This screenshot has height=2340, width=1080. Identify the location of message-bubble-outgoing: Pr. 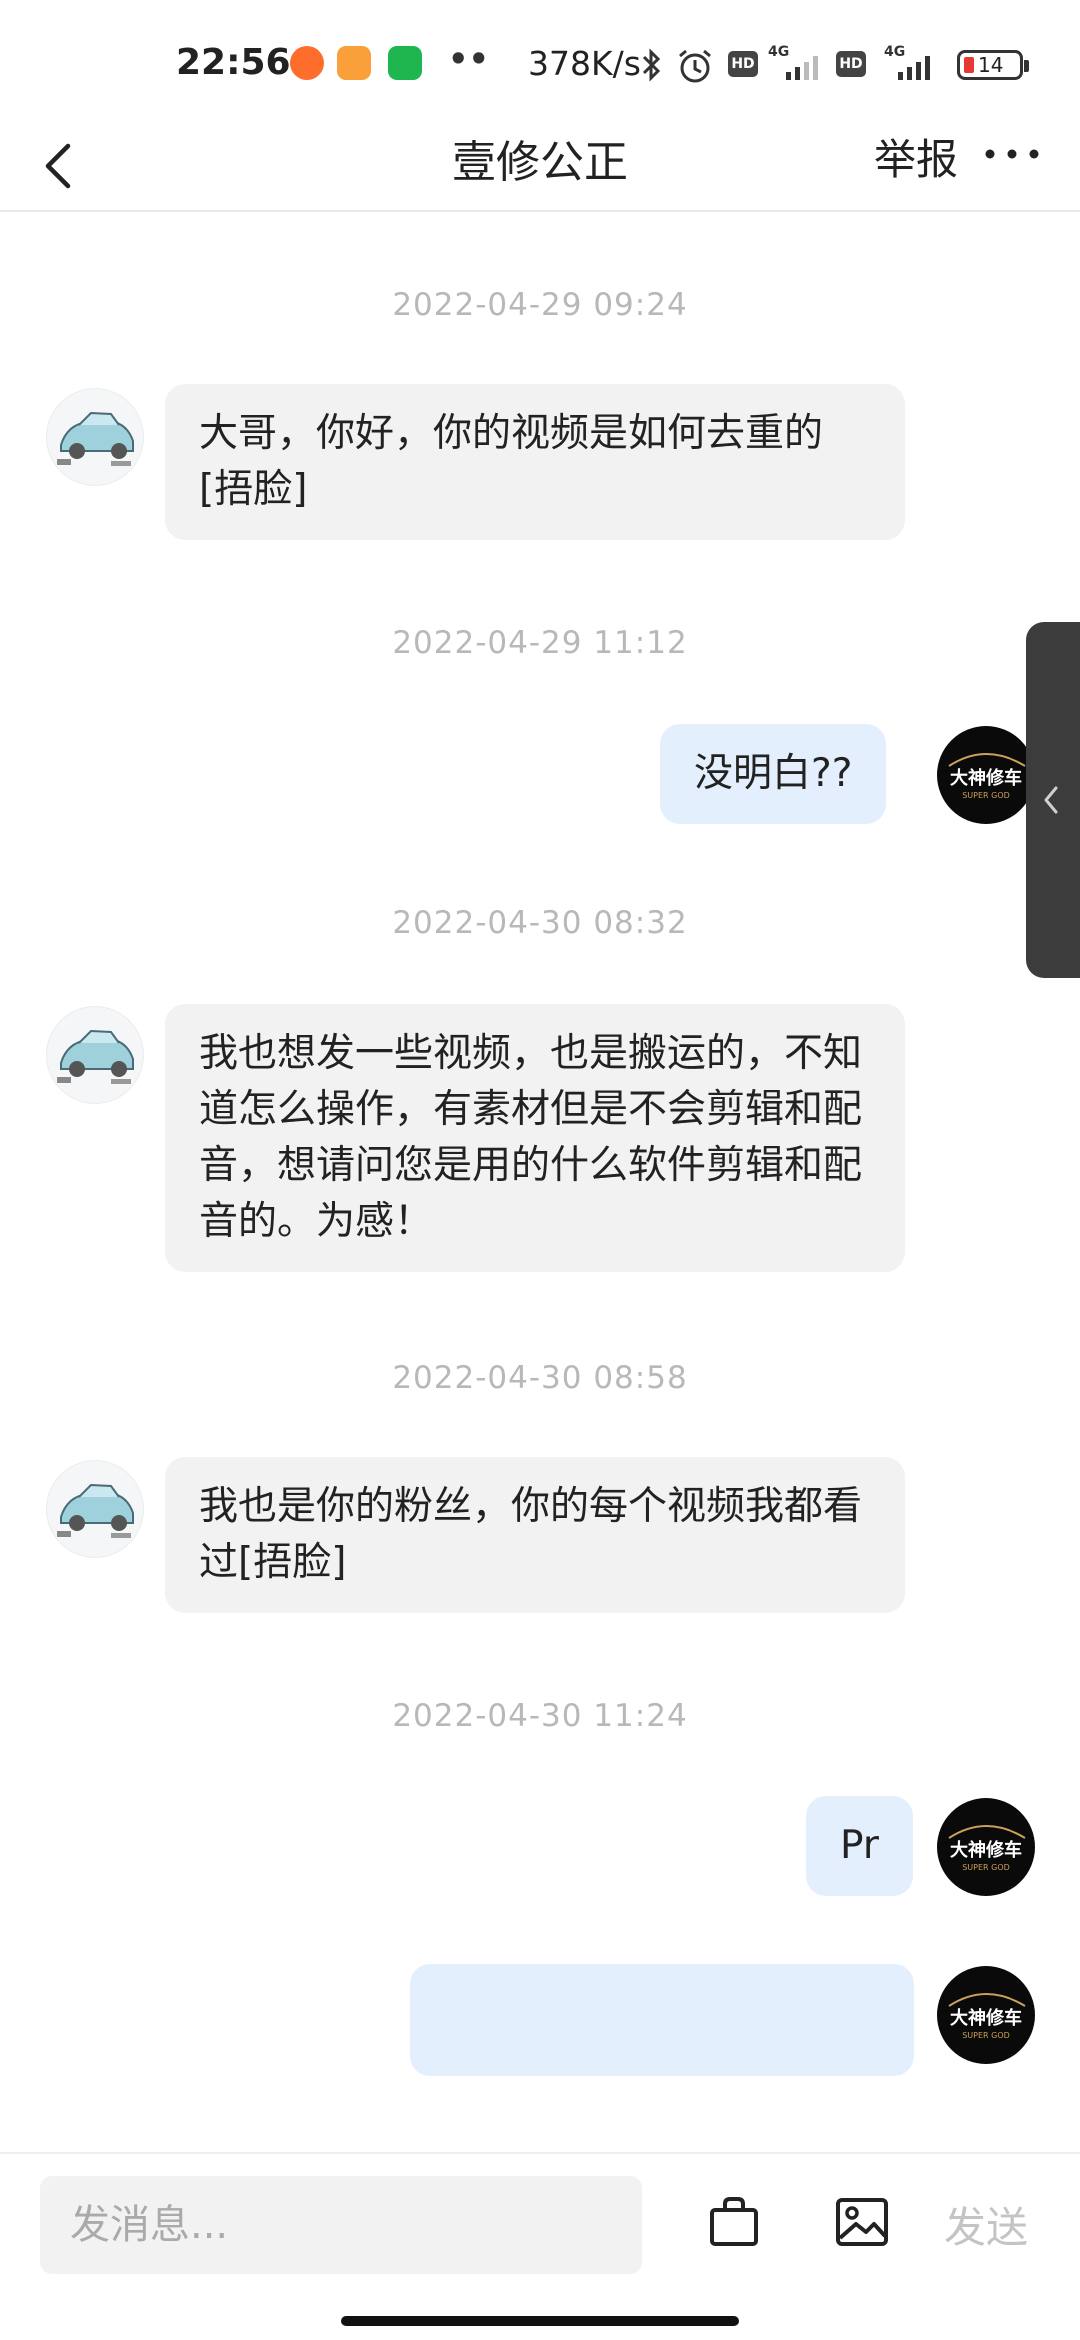
(859, 1846).